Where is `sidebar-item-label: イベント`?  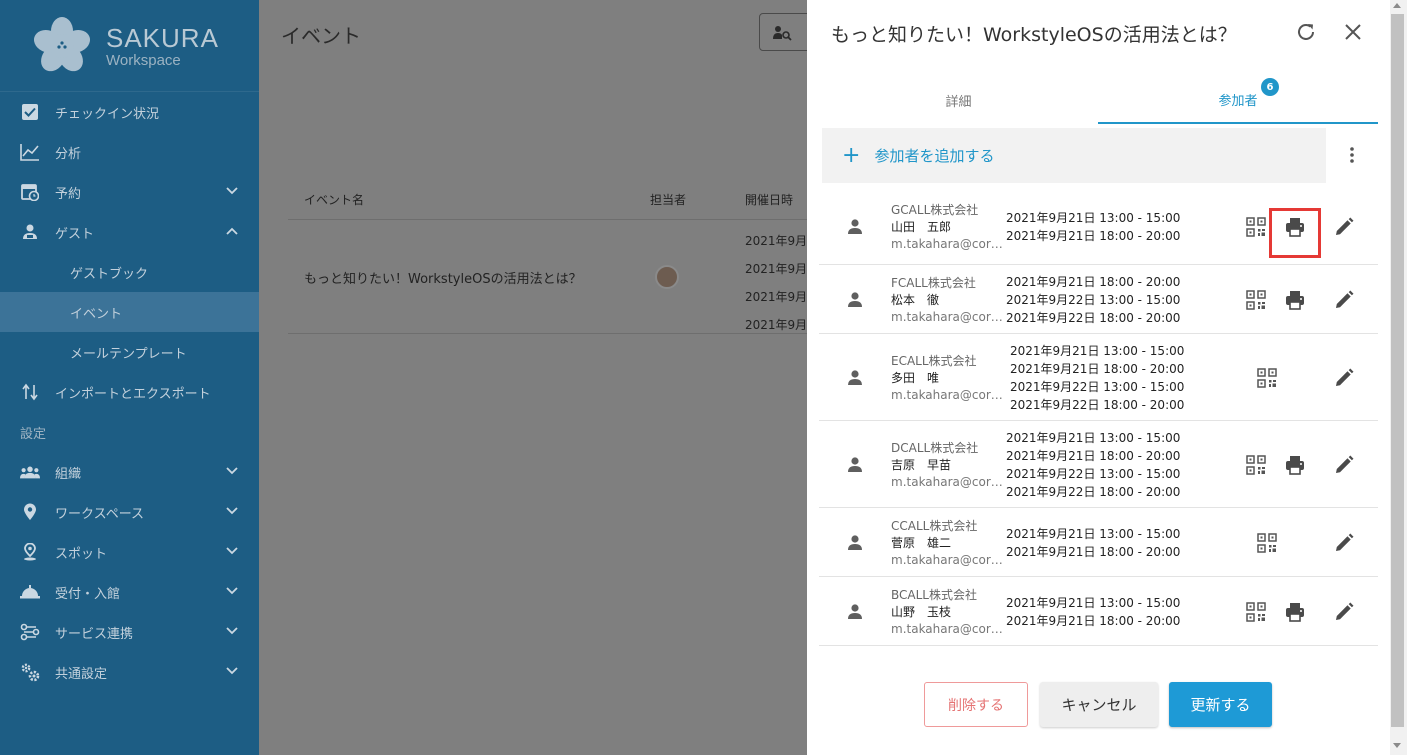 sidebar-item-label: イベント is located at coordinates (96, 314).